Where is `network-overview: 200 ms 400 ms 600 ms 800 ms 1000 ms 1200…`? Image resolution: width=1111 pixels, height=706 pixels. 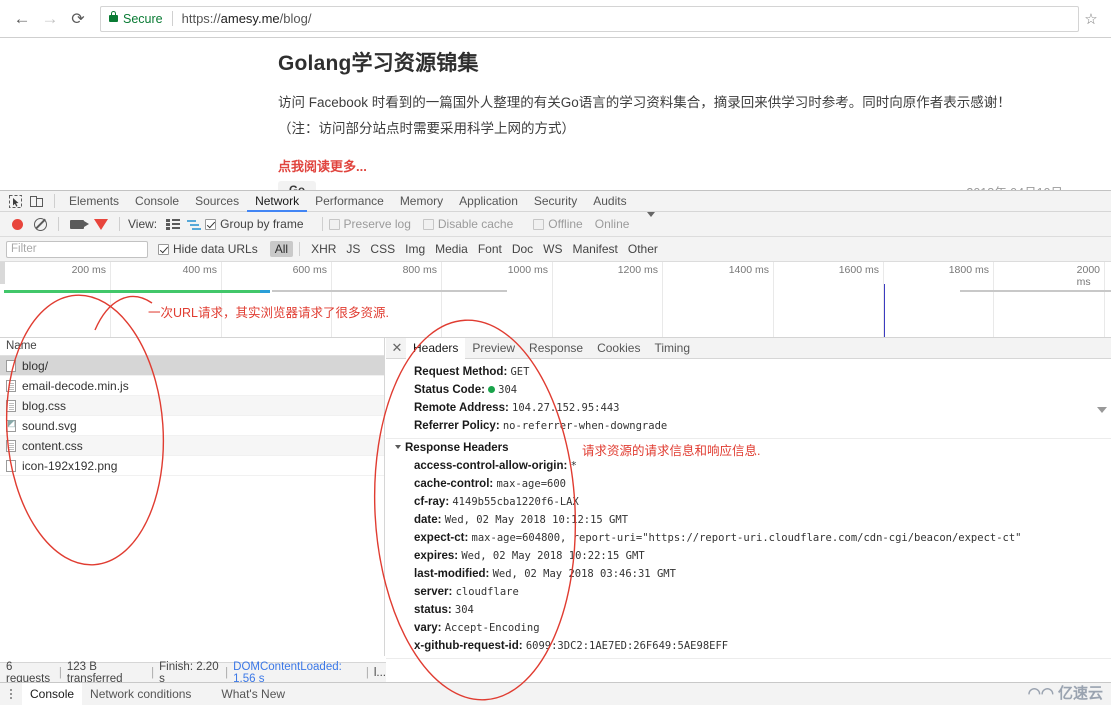 network-overview: 200 ms 400 ms 600 ms 800 ms 1000 ms 1200… is located at coordinates (555, 300).